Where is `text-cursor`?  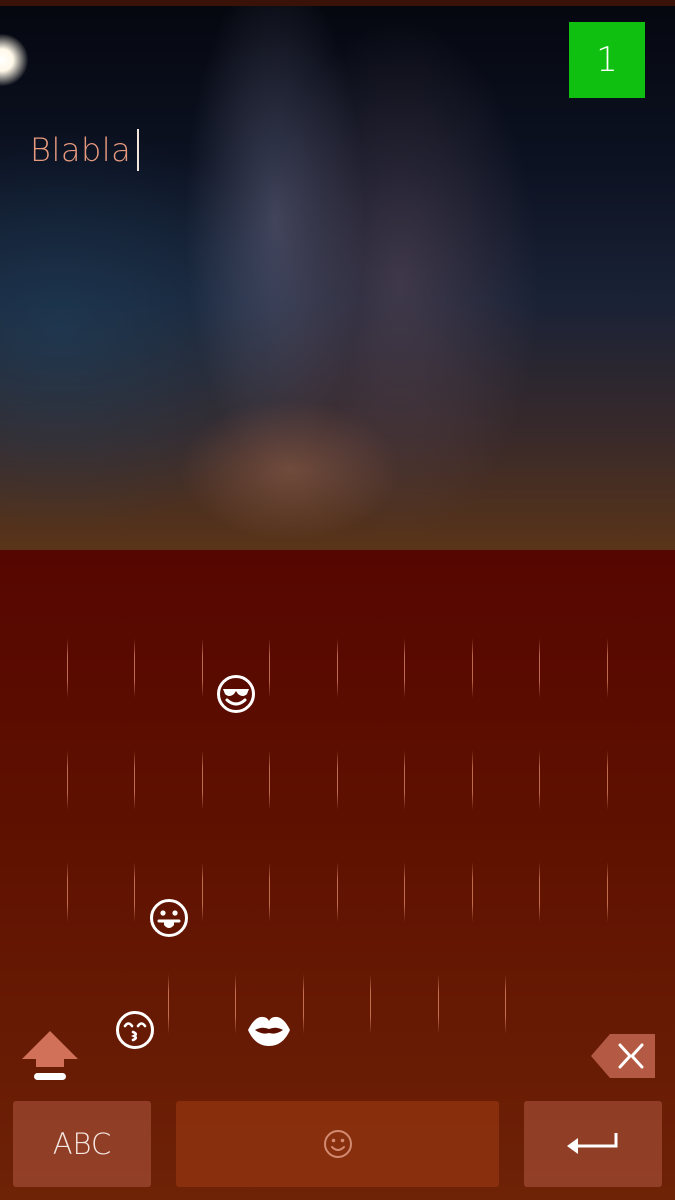
text-cursor is located at coordinates (138, 150).